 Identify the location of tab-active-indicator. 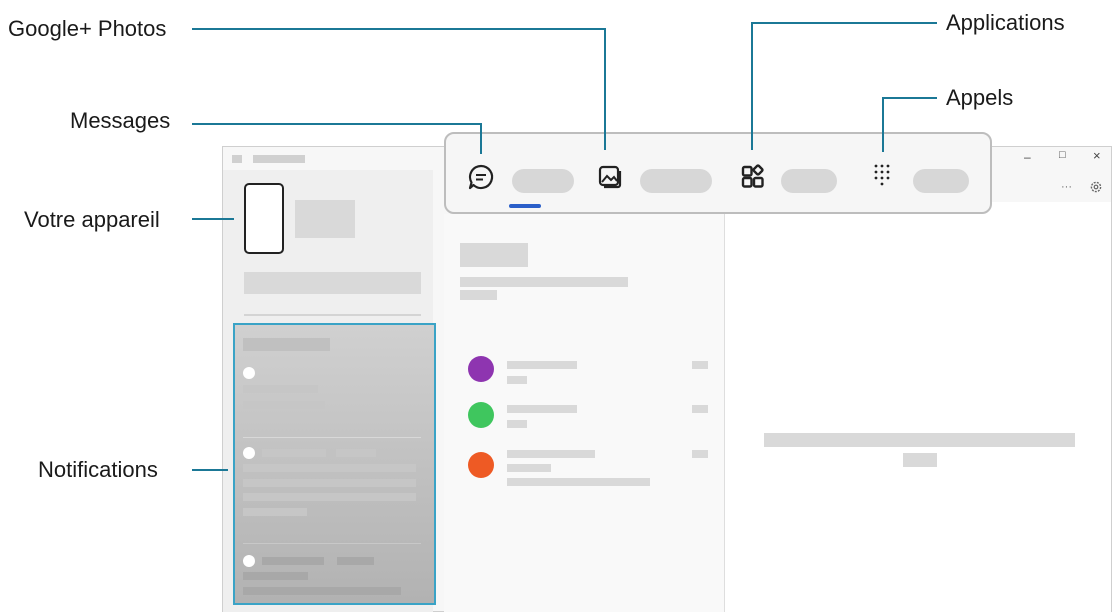
(525, 206).